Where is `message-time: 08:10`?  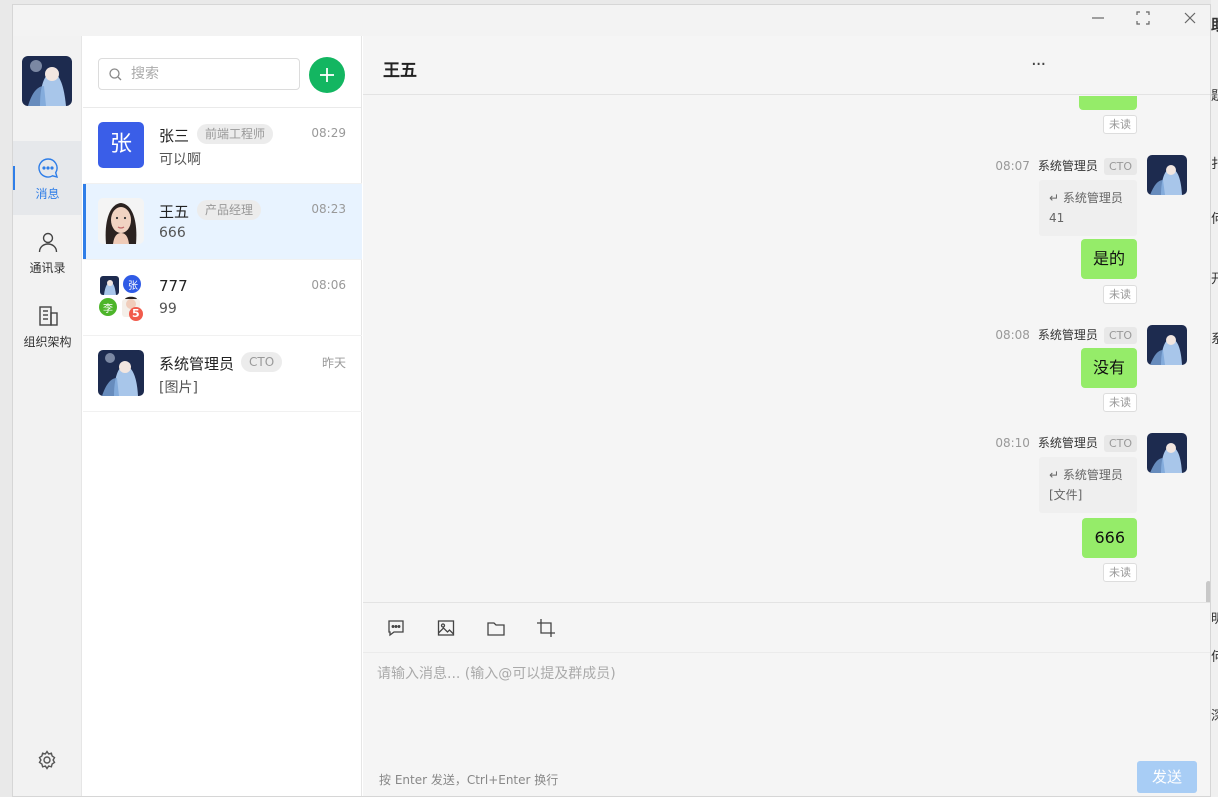 message-time: 08:10 is located at coordinates (1012, 443).